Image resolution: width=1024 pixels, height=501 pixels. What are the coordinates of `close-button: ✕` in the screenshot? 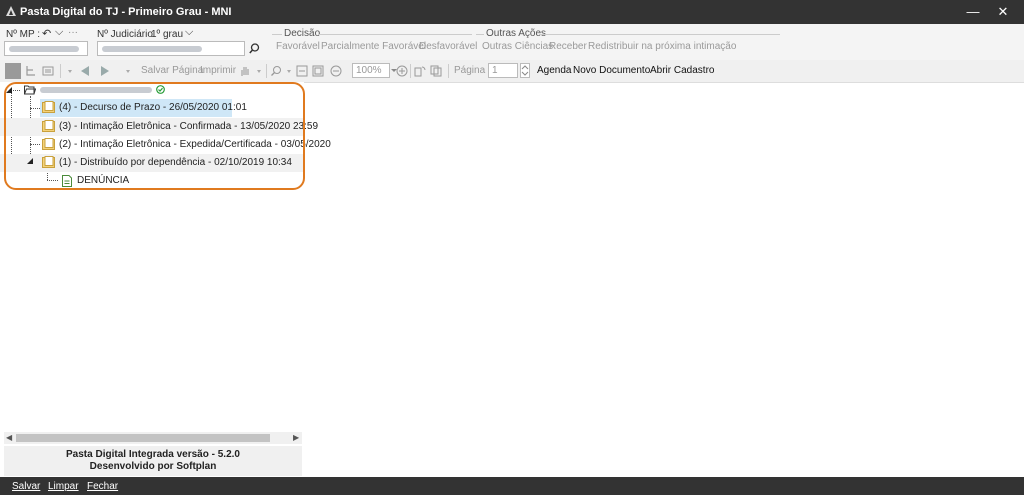 It's located at (1003, 12).